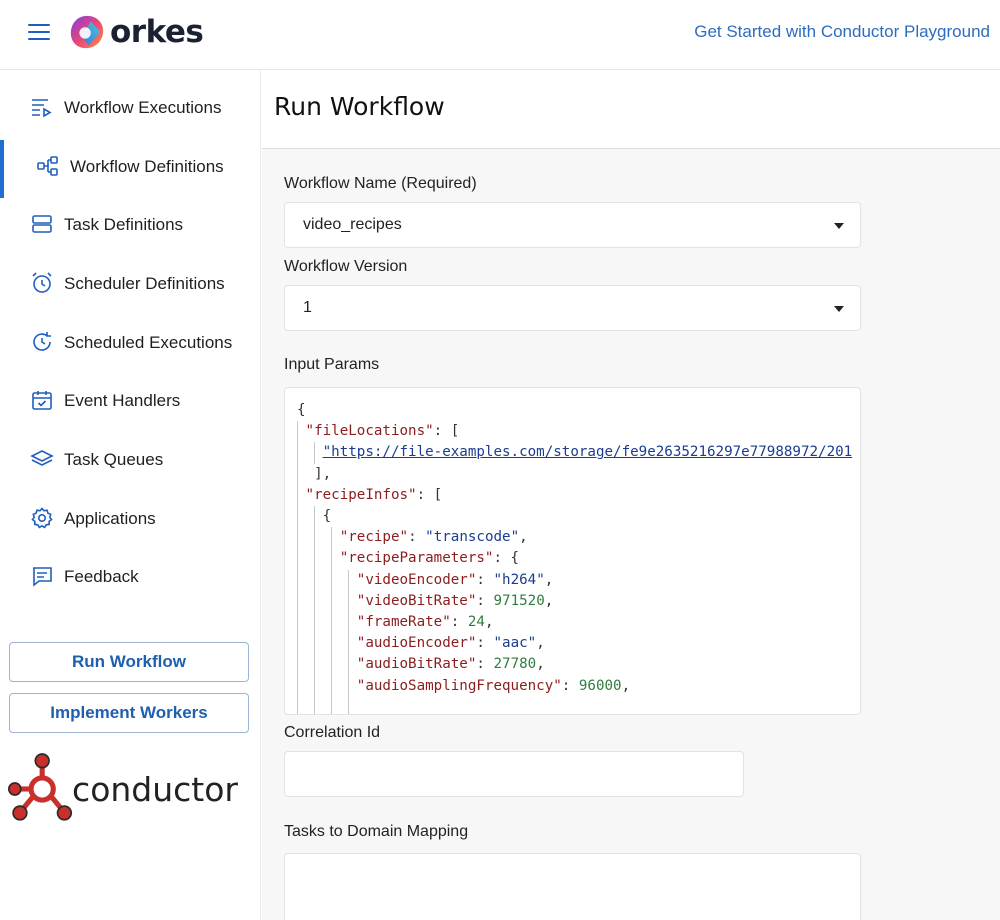 Image resolution: width=1000 pixels, height=920 pixels. Describe the element at coordinates (416, 558) in the screenshot. I see `code-token: "recipeParameters"` at that location.